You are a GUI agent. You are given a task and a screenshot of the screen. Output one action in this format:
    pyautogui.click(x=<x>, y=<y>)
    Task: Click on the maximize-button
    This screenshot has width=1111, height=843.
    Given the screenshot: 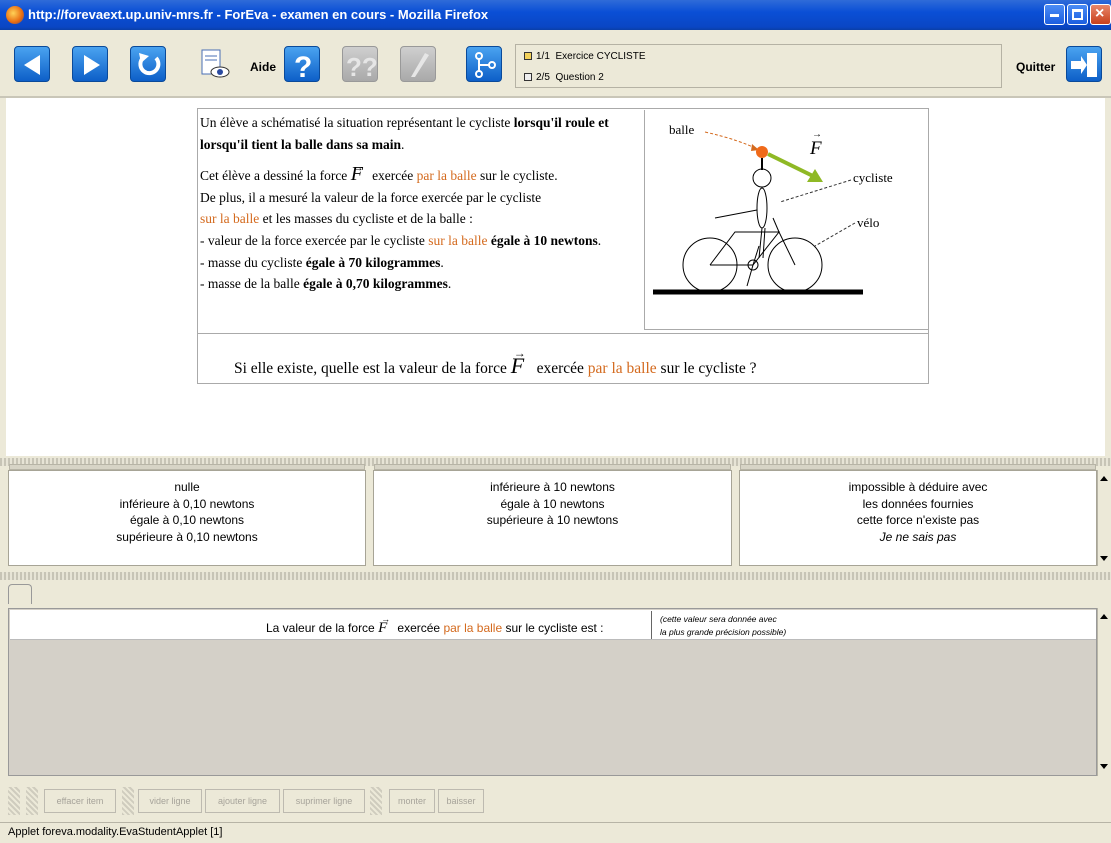 What is the action you would take?
    pyautogui.click(x=1077, y=14)
    